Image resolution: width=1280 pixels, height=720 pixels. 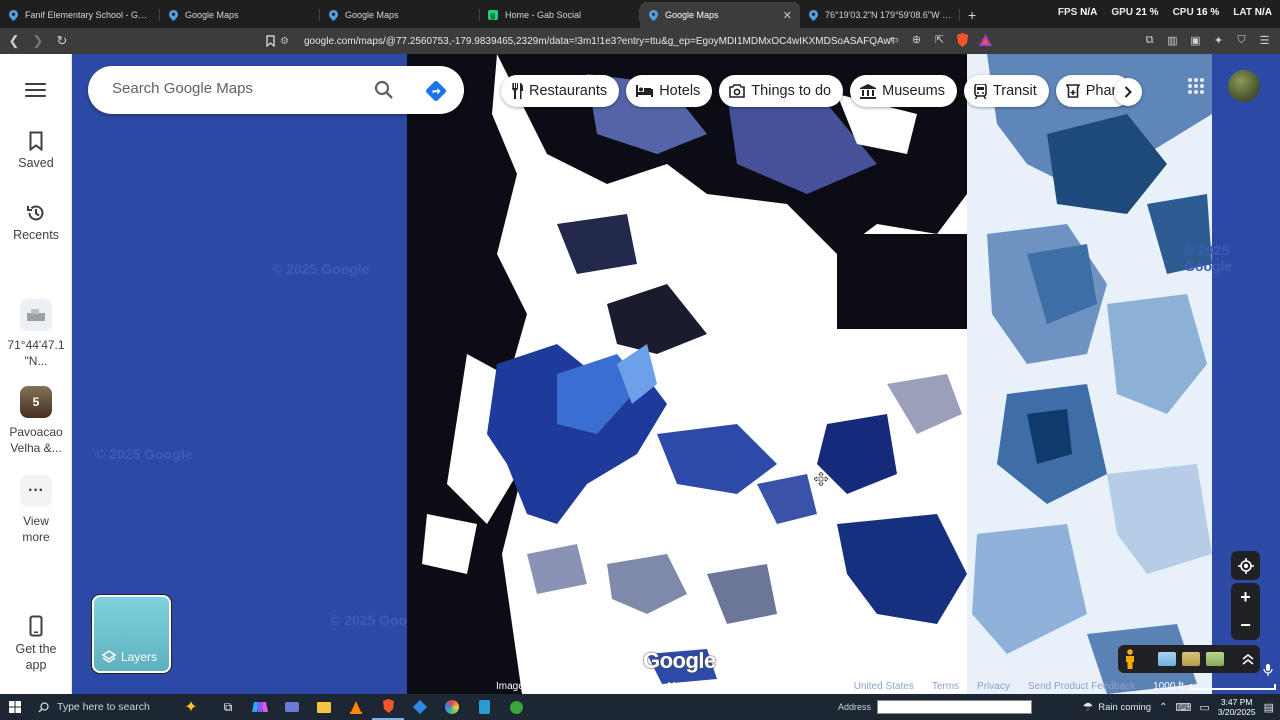 I want to click on copilot-sparkle-button: ✦, so click(x=191, y=707).